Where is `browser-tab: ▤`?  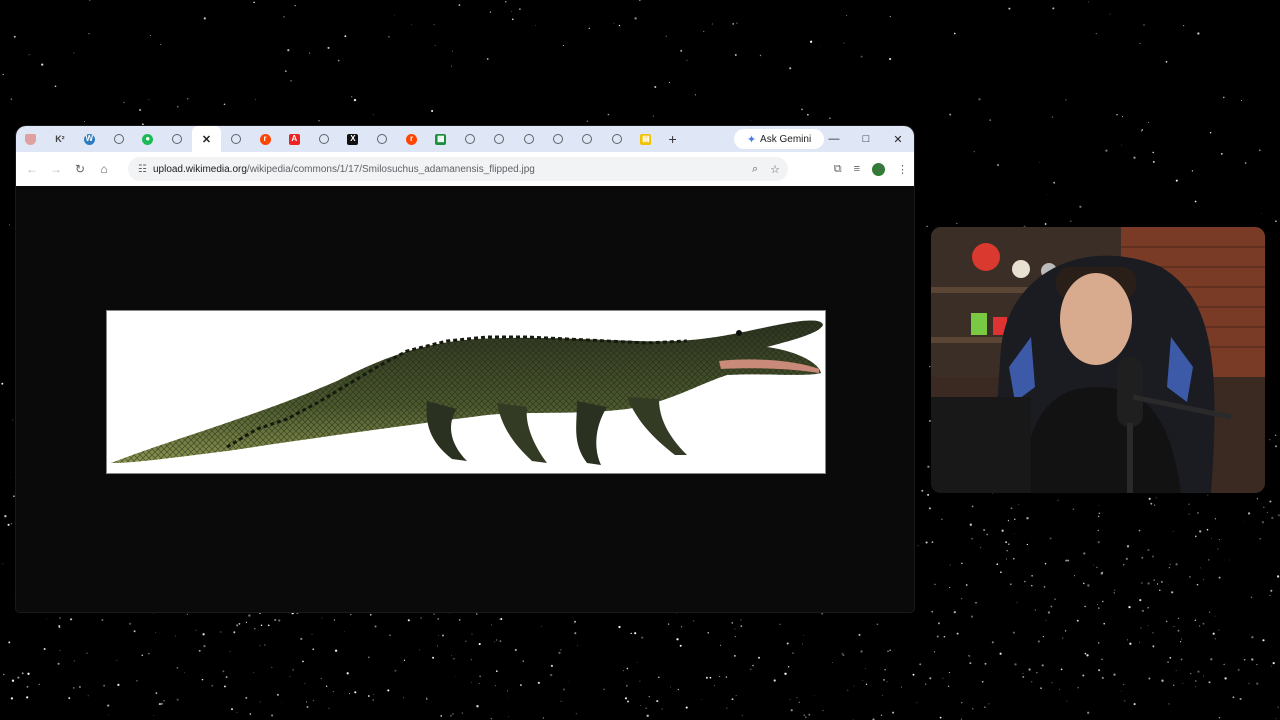 browser-tab: ▤ is located at coordinates (645, 139).